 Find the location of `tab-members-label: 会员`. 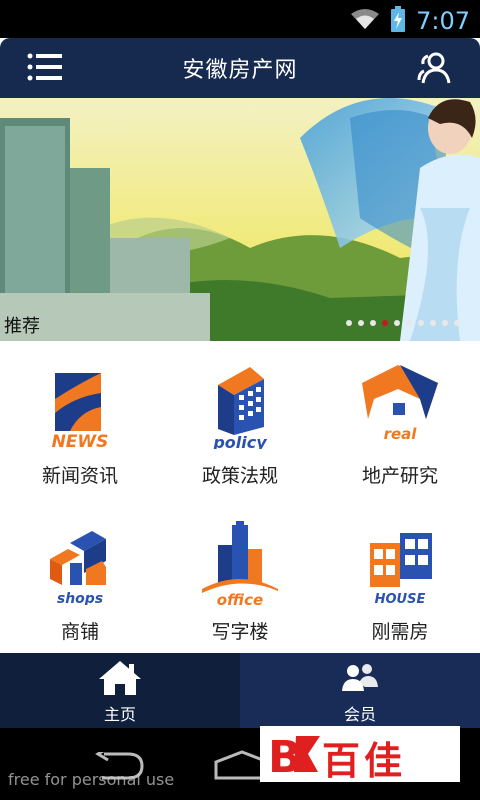

tab-members-label: 会员 is located at coordinates (359, 714).